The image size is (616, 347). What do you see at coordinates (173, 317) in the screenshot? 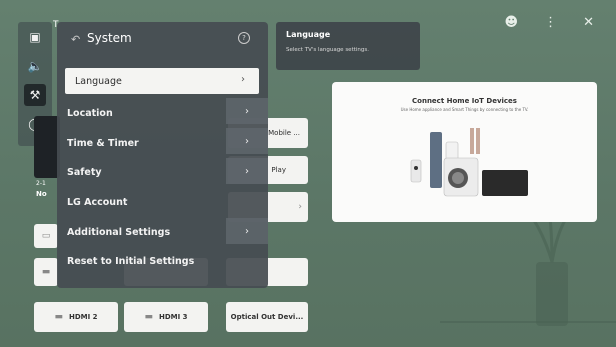
I see `hdmi3-label: HDMI 3` at bounding box center [173, 317].